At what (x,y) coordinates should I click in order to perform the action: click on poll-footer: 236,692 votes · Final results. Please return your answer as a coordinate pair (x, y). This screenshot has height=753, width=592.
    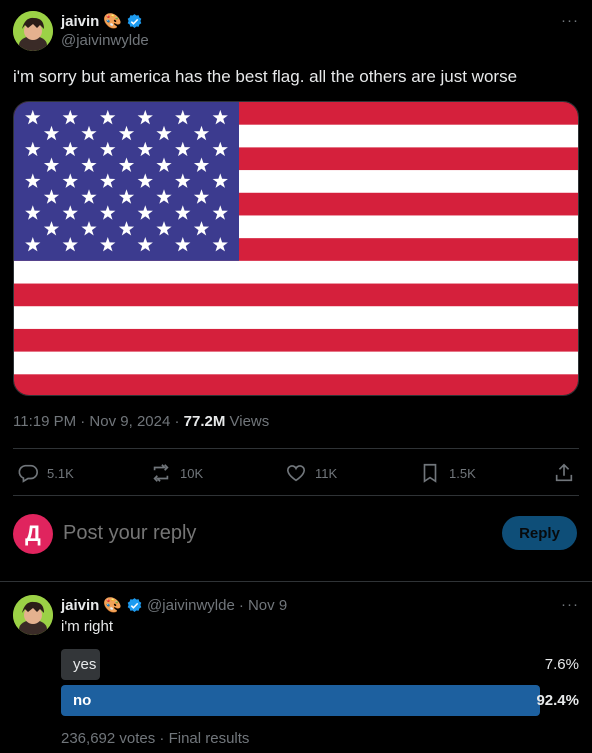
    Looking at the image, I should click on (155, 738).